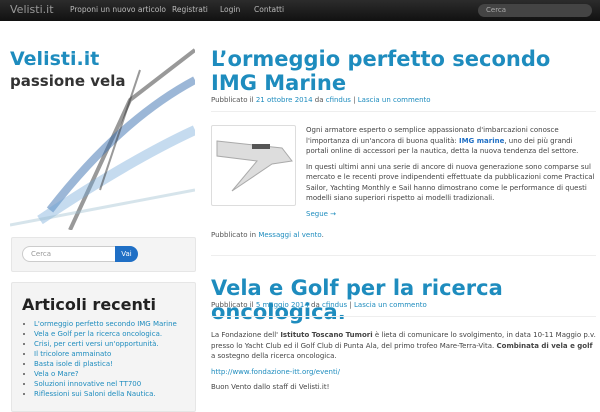 The height and width of the screenshot is (412, 600). What do you see at coordinates (54, 59) in the screenshot?
I see `site-title: Velisti.it` at bounding box center [54, 59].